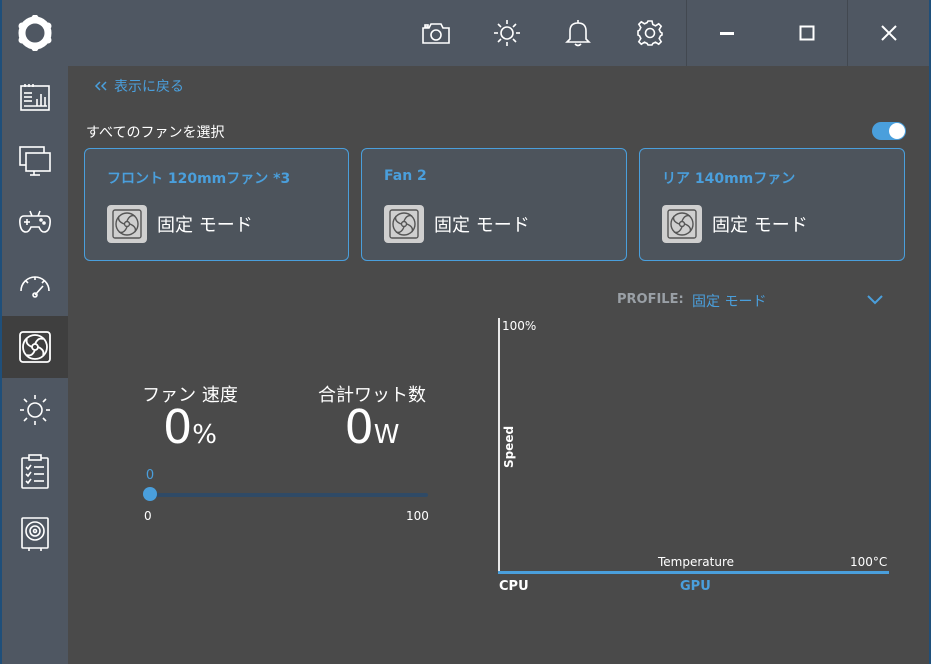  I want to click on select-all-label: すべてのファンを選択, so click(155, 133).